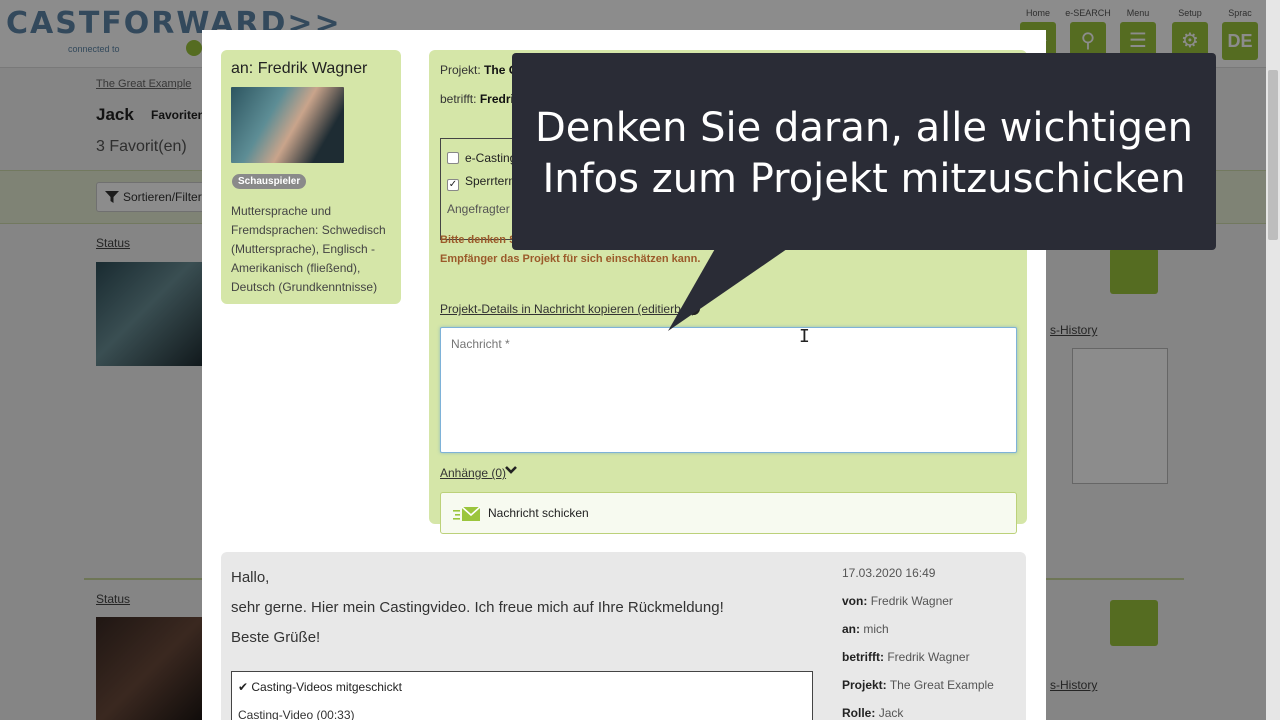 The width and height of the screenshot is (1280, 720). I want to click on recipient-name: an: Fredrik Wagner, so click(299, 68).